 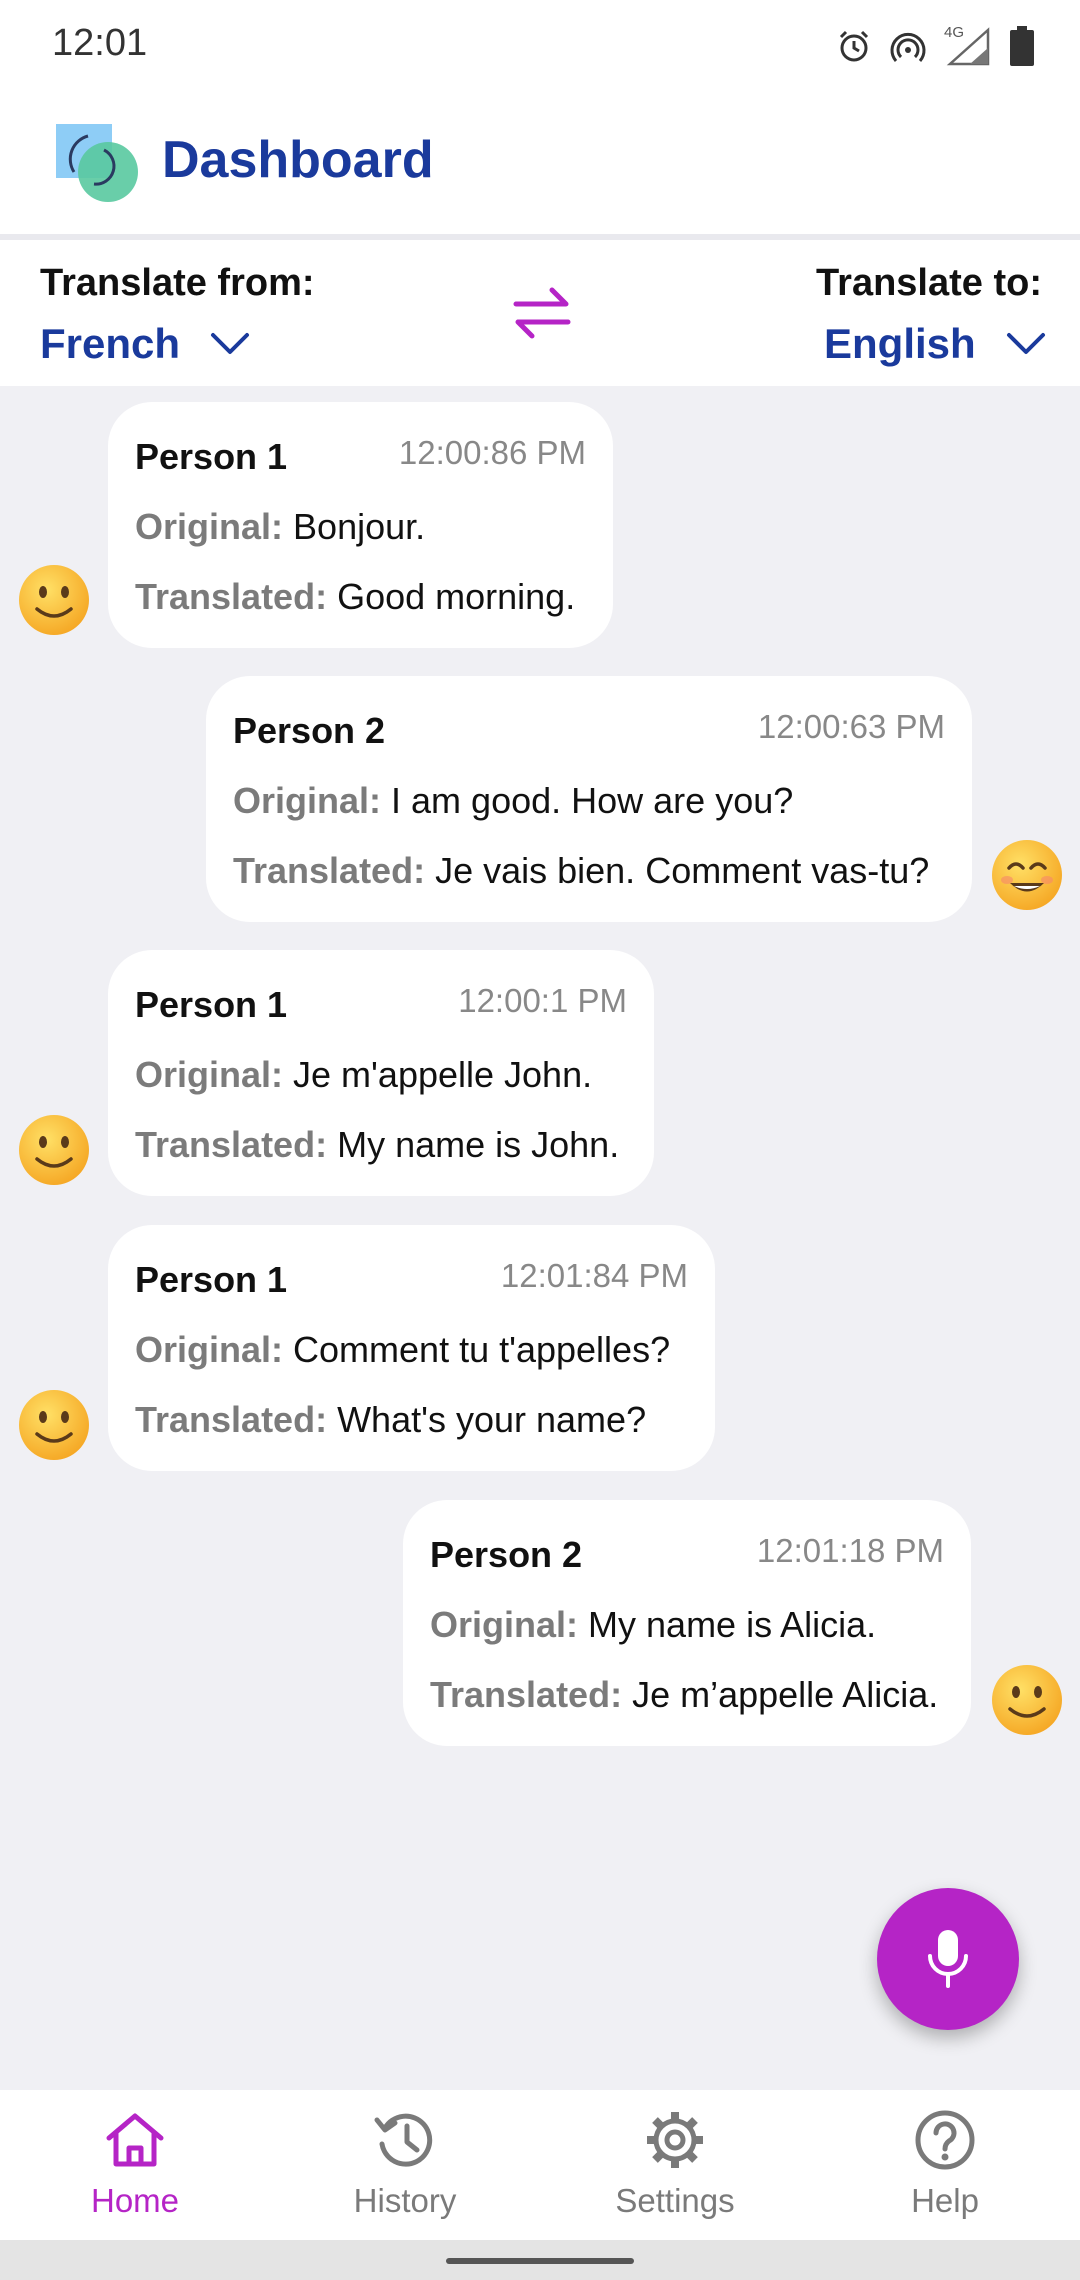 I want to click on nav-help-label: Help, so click(x=945, y=2200).